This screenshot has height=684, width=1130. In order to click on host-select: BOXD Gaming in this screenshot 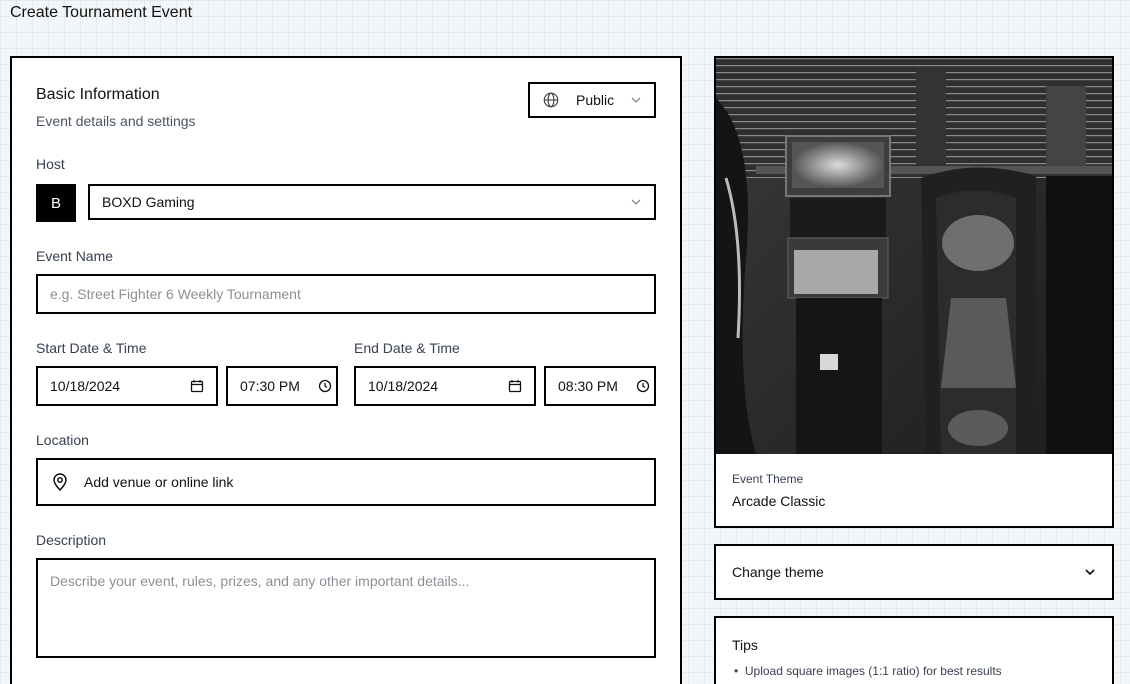, I will do `click(372, 202)`.